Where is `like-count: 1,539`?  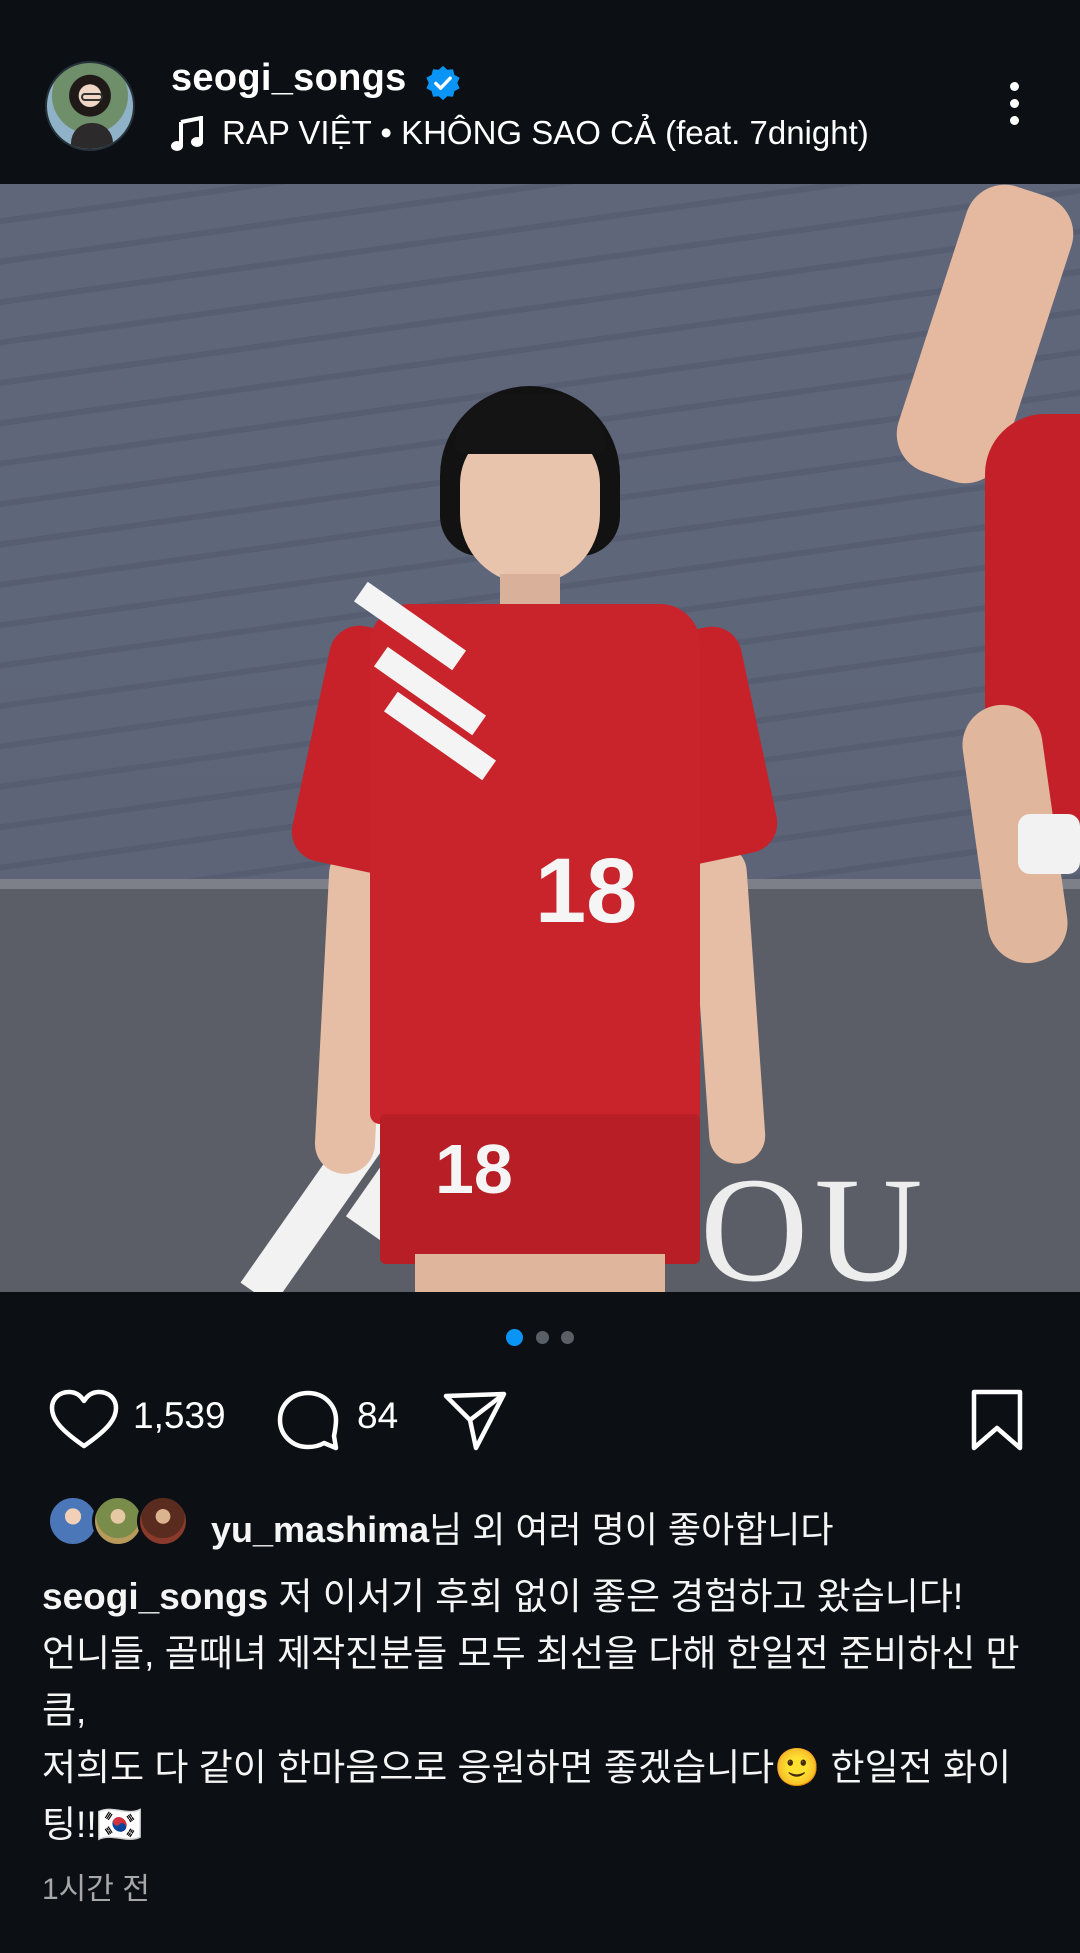
like-count: 1,539 is located at coordinates (179, 1416).